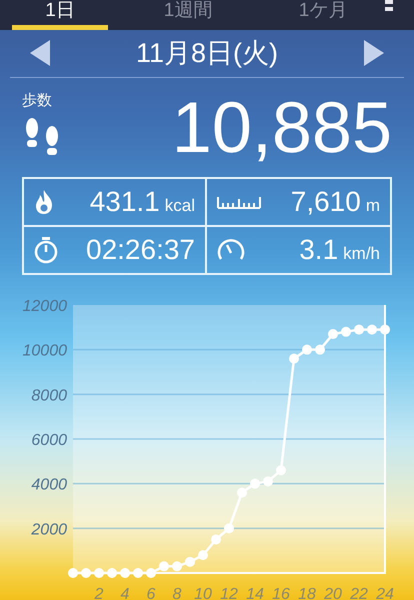  I want to click on stat-value: 431.1, so click(125, 202).